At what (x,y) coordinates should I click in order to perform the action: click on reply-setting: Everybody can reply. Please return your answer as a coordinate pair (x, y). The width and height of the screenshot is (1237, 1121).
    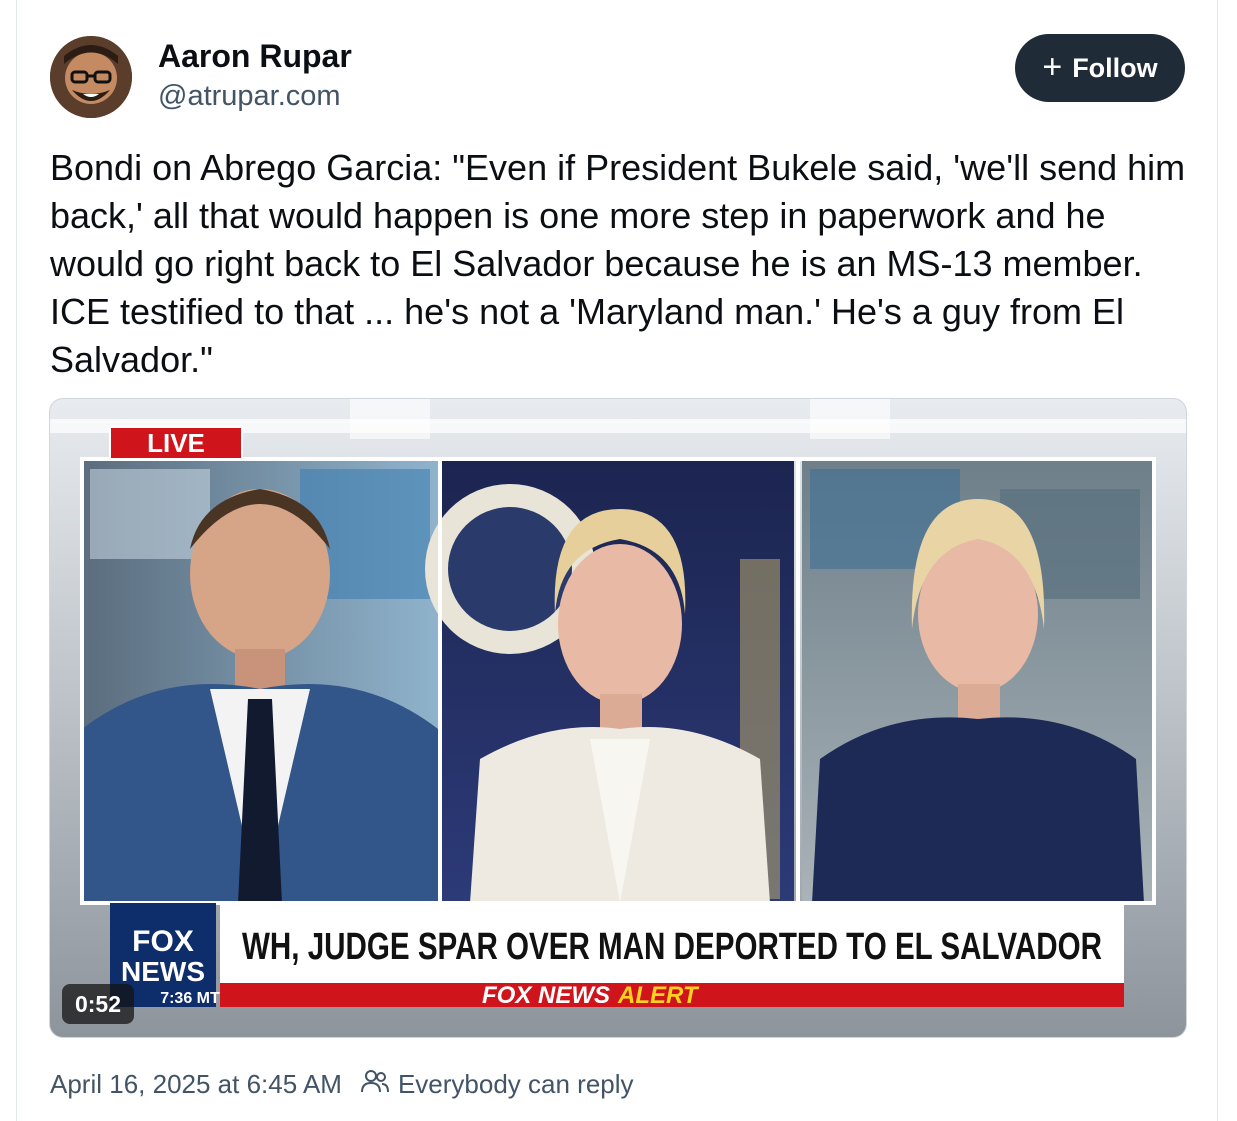
    Looking at the image, I should click on (516, 1084).